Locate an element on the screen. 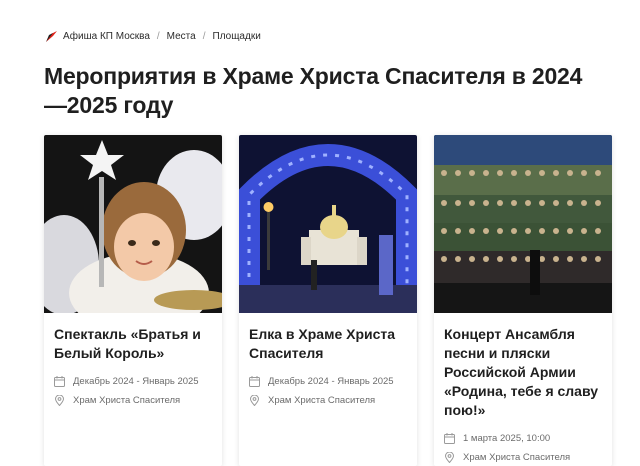 This screenshot has height=466, width=640. kp-logo-icon is located at coordinates (51, 36).